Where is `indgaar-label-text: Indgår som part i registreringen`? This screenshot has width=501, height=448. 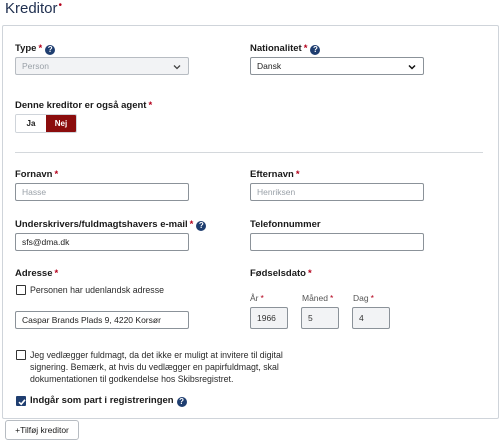 indgaar-label-text: Indgår som part i registreringen is located at coordinates (102, 400).